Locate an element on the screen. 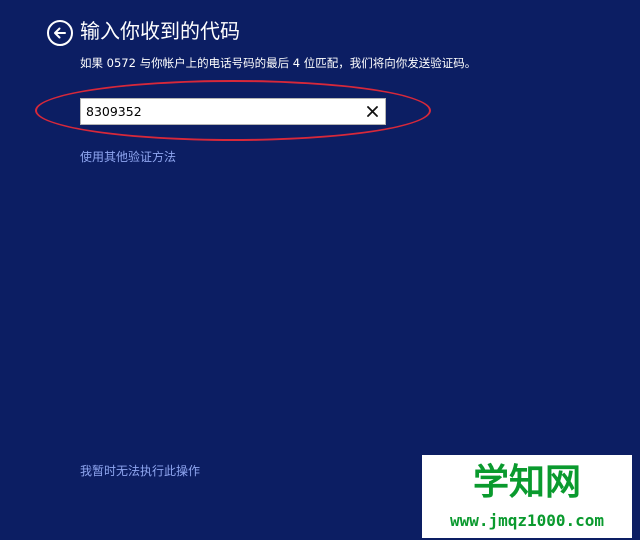 This screenshot has height=540, width=640. alternate-method-link: 使用其他验证方法 is located at coordinates (128, 157).